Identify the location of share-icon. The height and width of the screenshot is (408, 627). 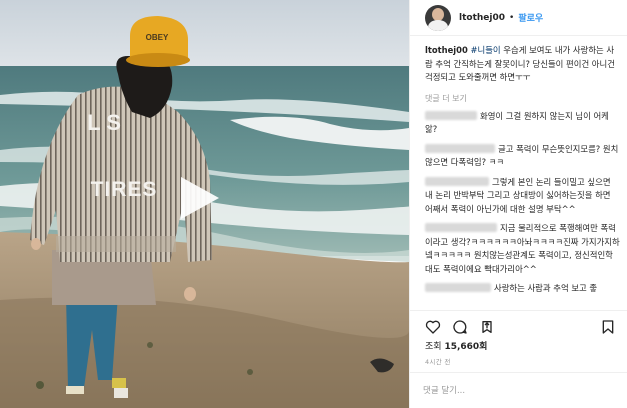
(487, 327).